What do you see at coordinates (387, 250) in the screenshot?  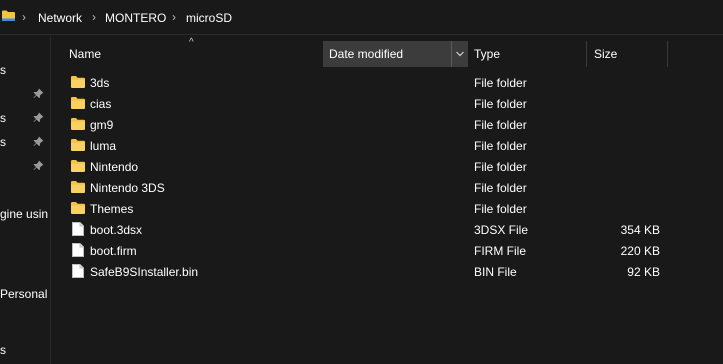 I see `file-row: boot.firm FIRM File 220 KB` at bounding box center [387, 250].